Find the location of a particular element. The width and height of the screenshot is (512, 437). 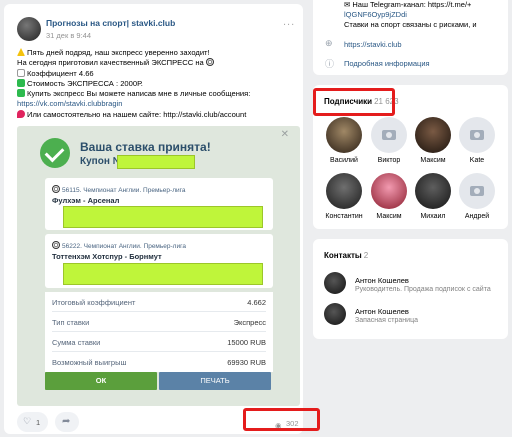

chart-icon is located at coordinates (21, 72).